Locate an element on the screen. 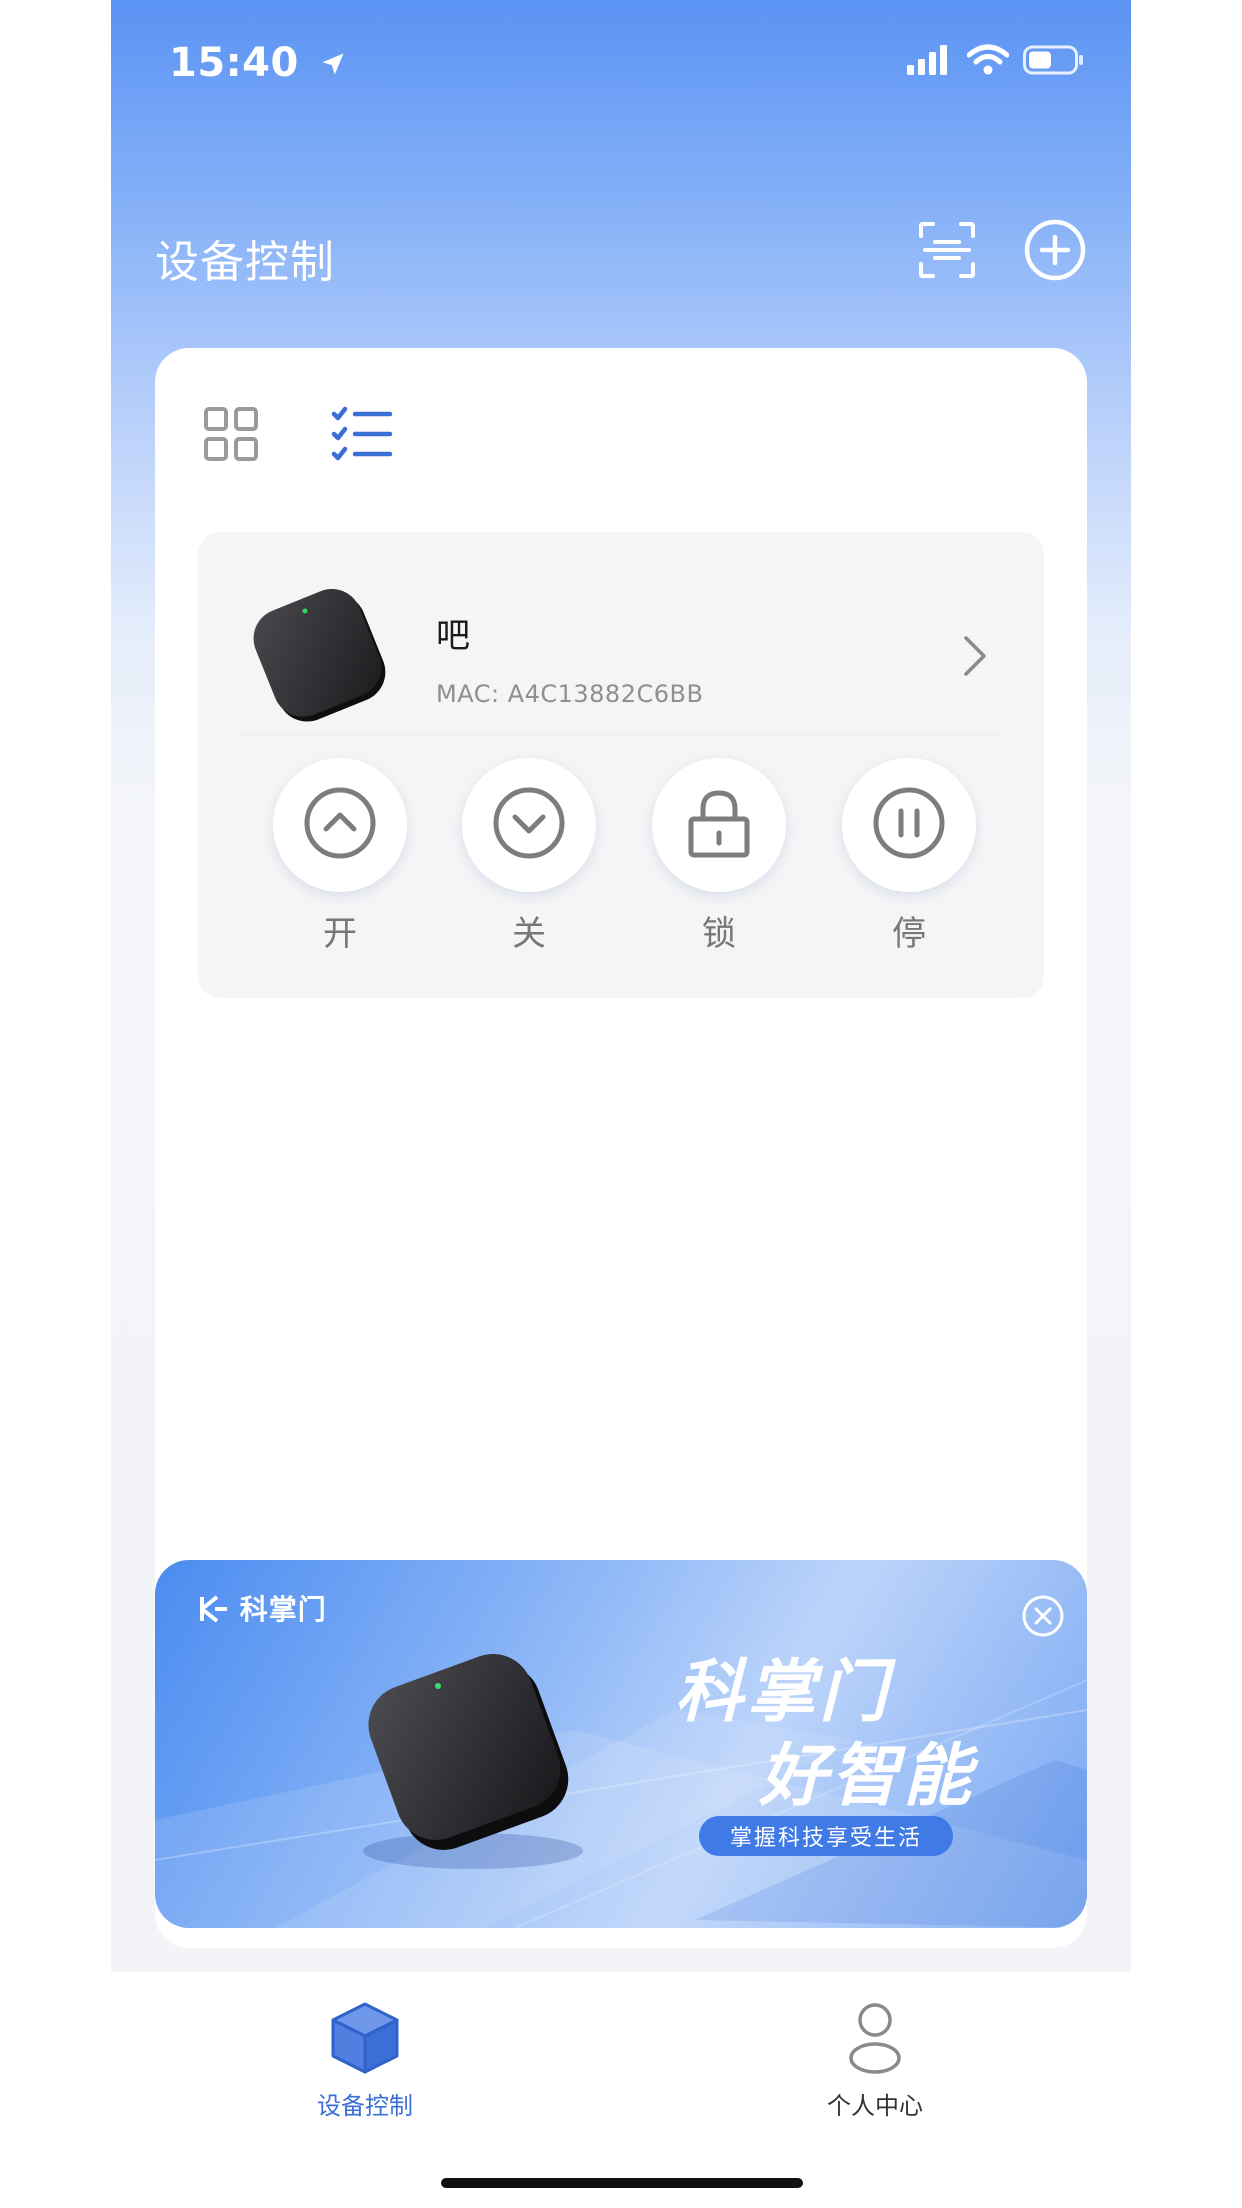 Image resolution: width=1242 pixels, height=2208 pixels. lock-button is located at coordinates (719, 825).